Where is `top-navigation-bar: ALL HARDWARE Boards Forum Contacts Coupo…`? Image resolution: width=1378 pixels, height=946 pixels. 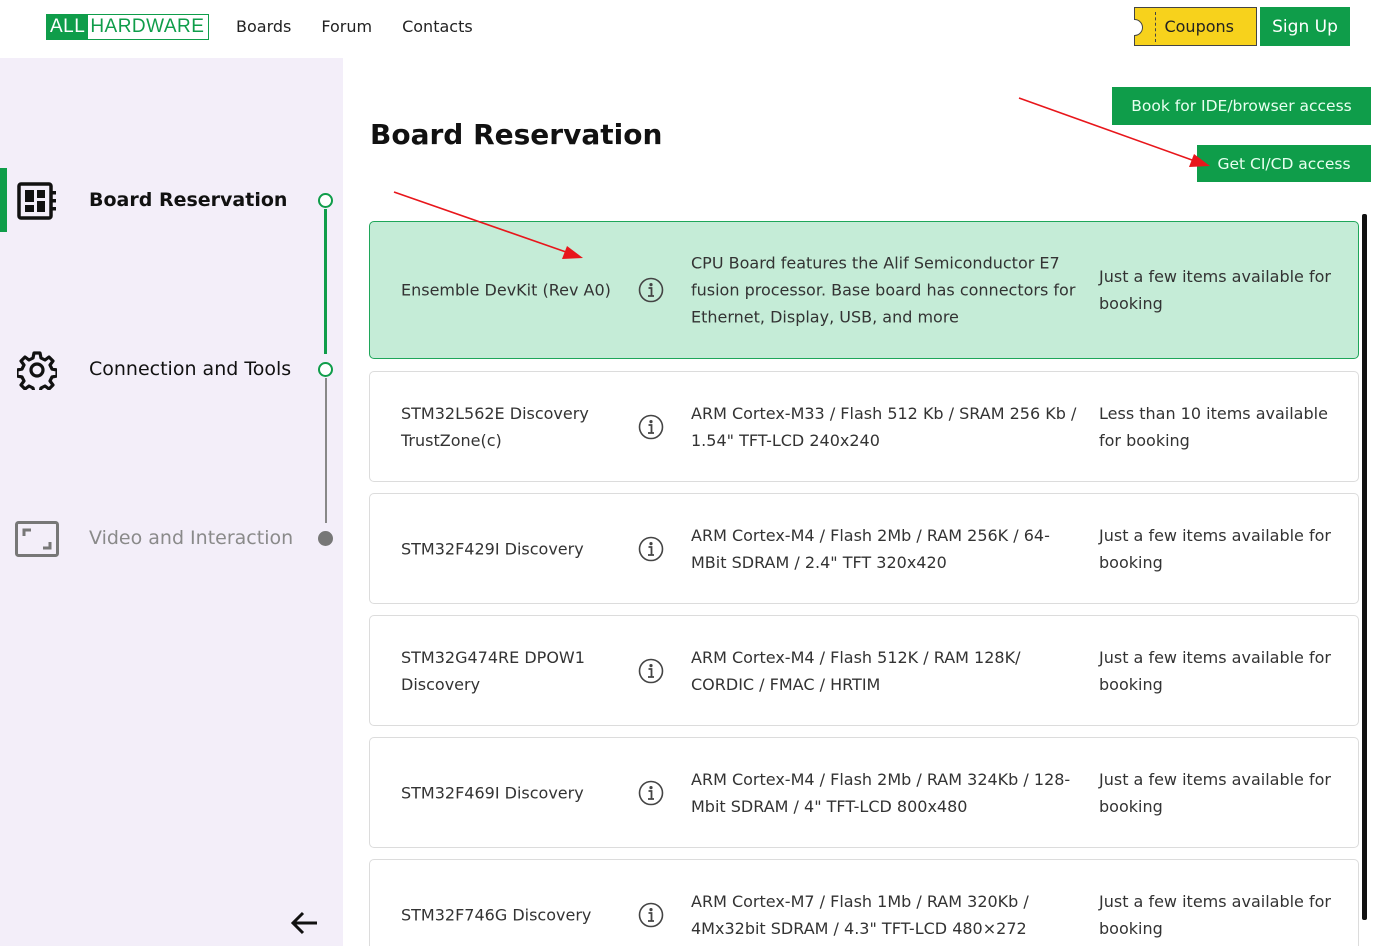
top-navigation-bar: ALL HARDWARE Boards Forum Contacts Coupo… is located at coordinates (689, 29).